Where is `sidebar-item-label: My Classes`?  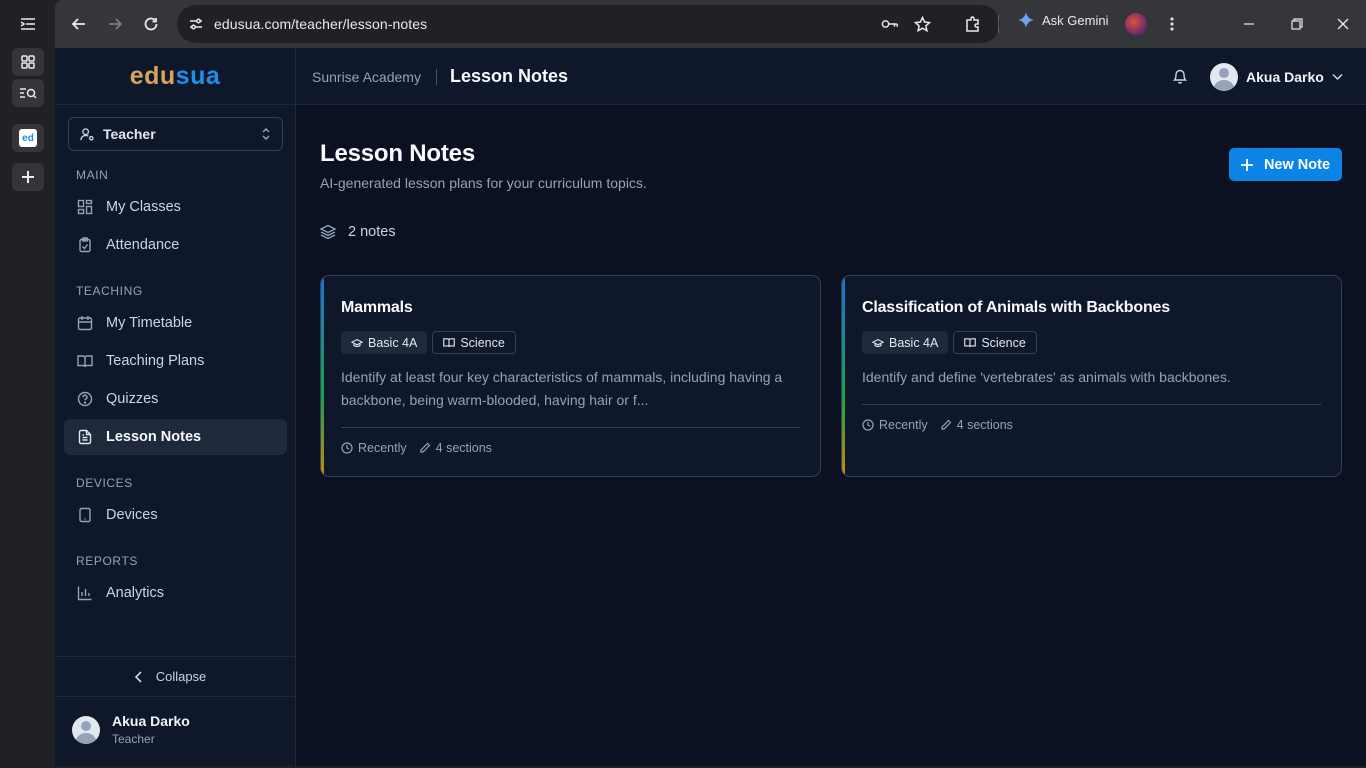 sidebar-item-label: My Classes is located at coordinates (143, 207).